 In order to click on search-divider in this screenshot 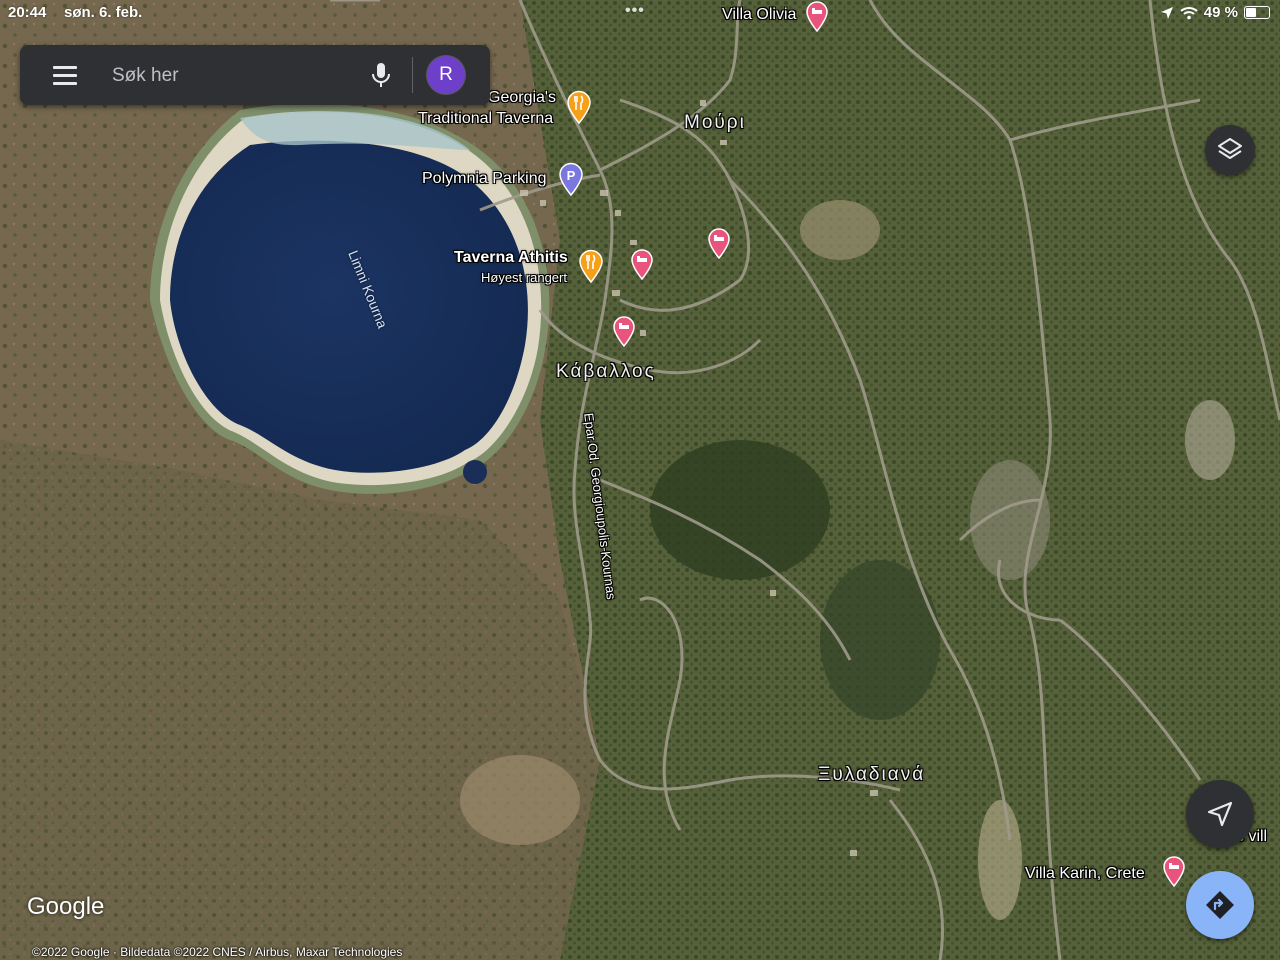, I will do `click(412, 75)`.